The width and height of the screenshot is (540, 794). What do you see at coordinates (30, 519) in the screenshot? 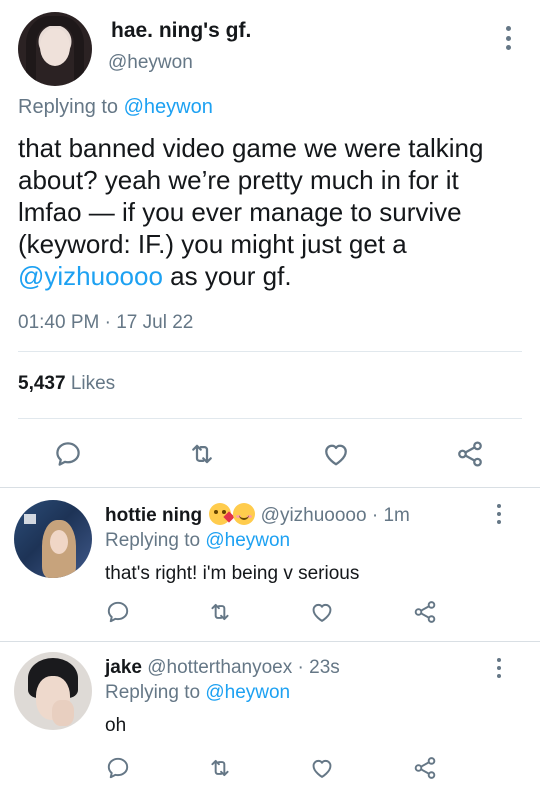
I see `avatar-background` at bounding box center [30, 519].